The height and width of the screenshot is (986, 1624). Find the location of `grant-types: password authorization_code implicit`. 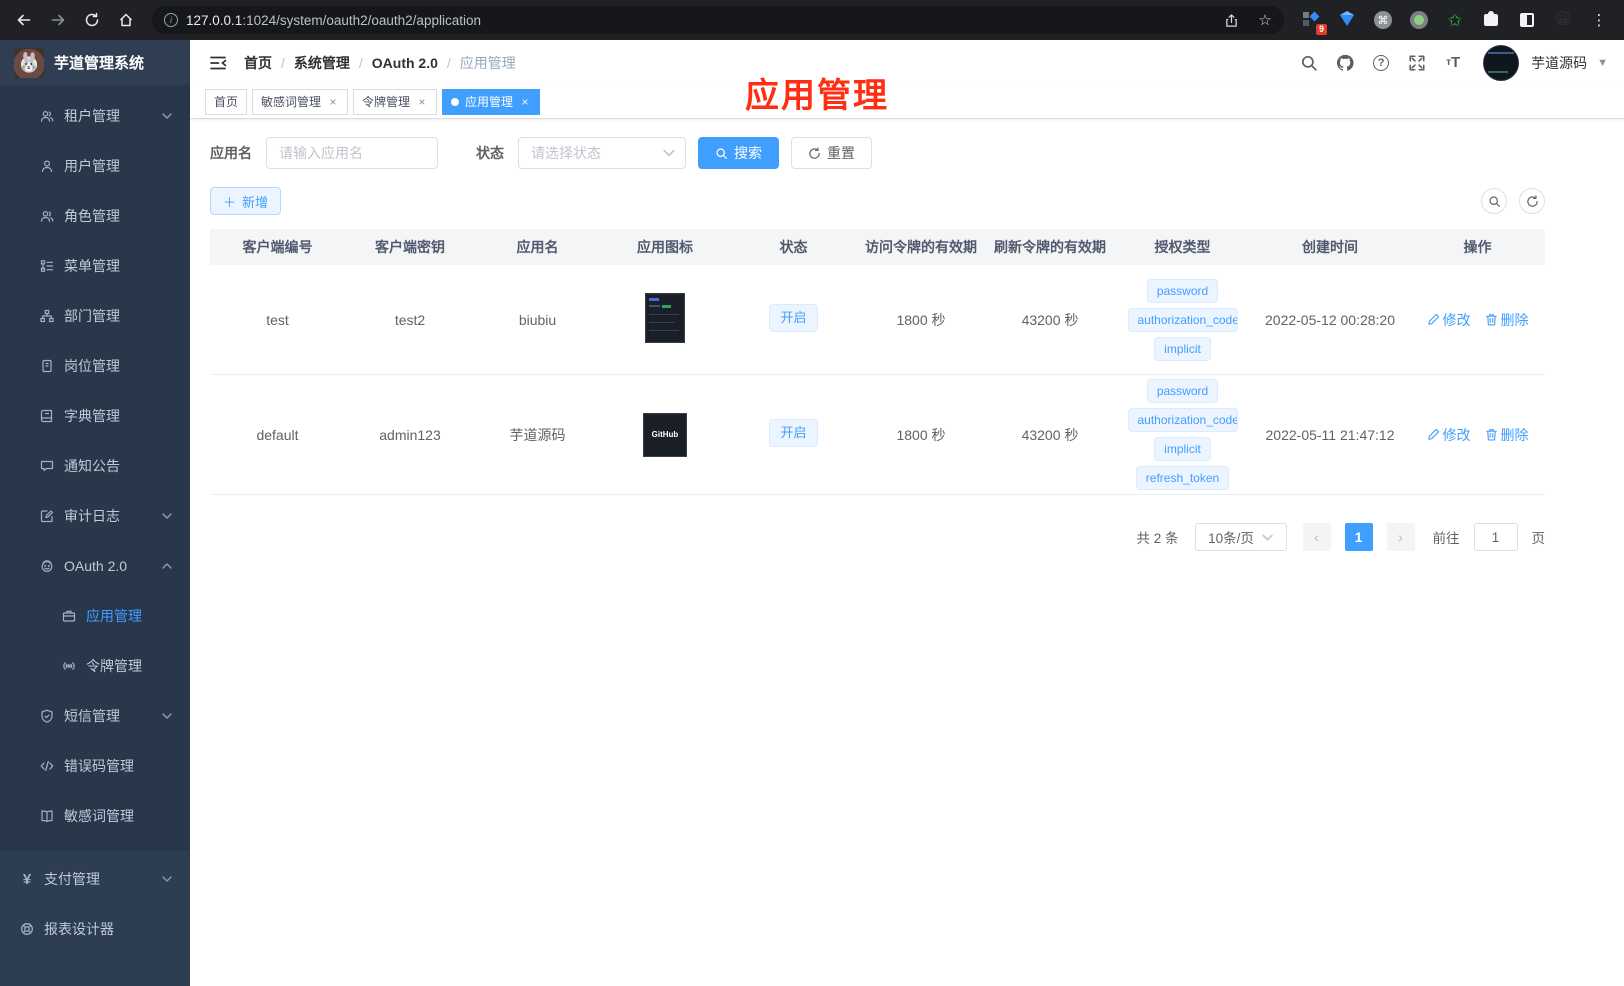

grant-types: password authorization_code implicit is located at coordinates (1182, 319).